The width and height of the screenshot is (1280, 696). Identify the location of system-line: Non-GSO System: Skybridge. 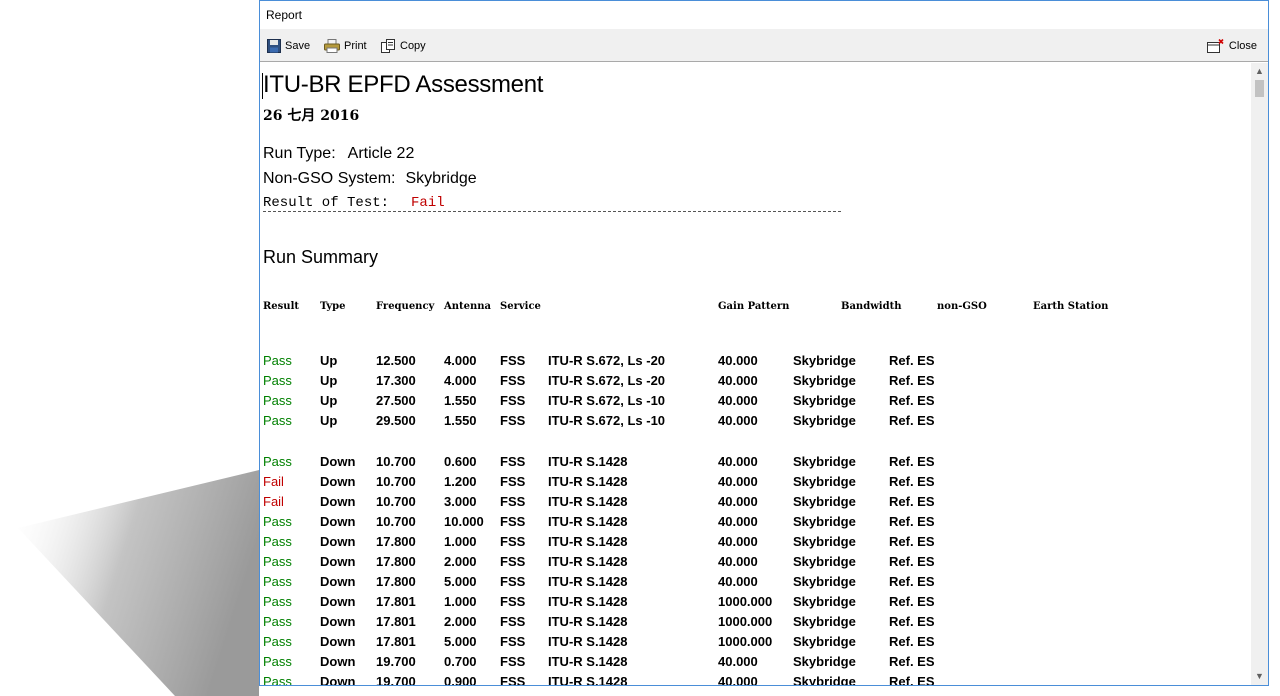
(370, 179).